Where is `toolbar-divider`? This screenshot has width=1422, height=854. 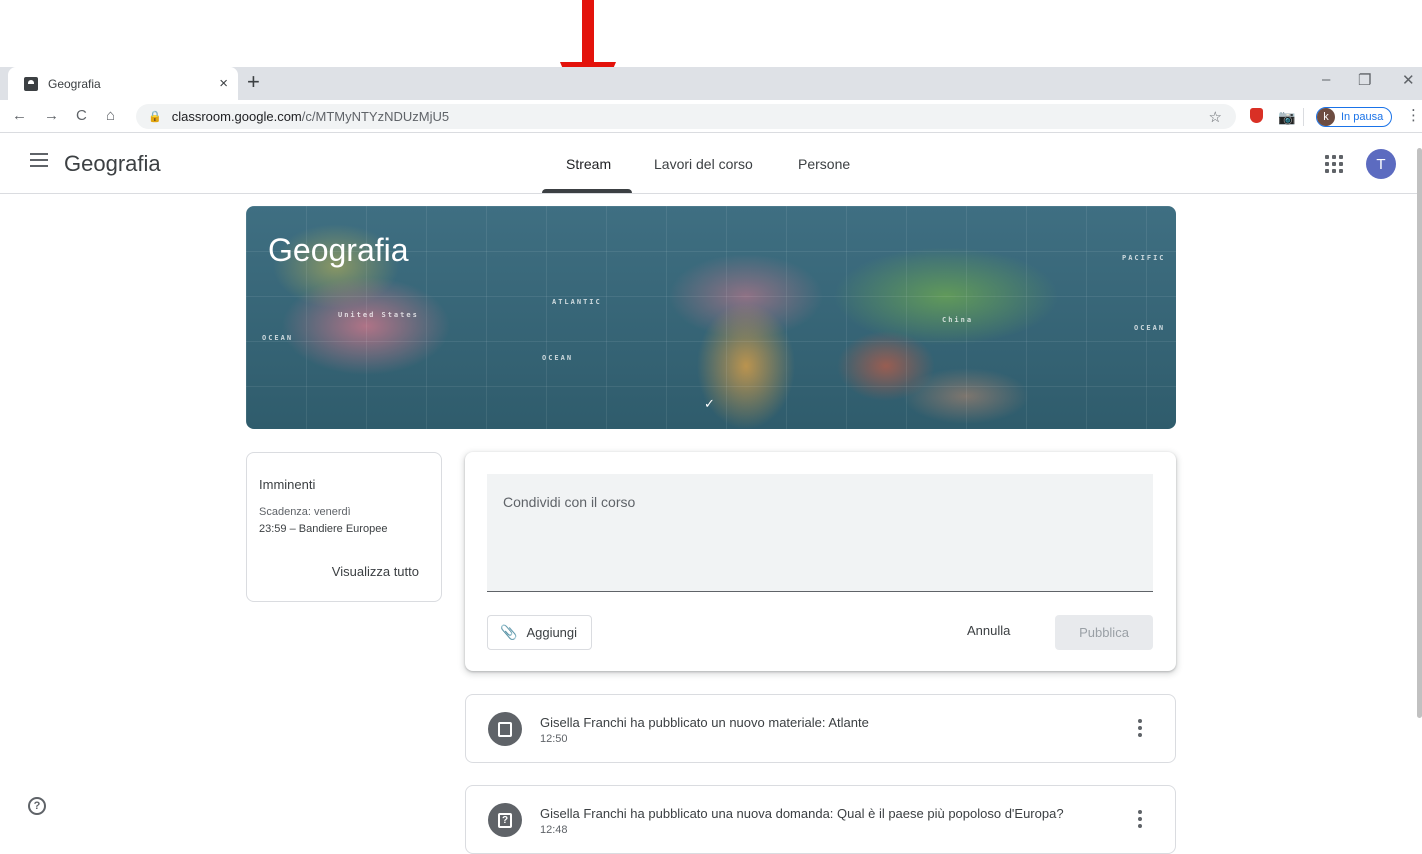
toolbar-divider is located at coordinates (1303, 117).